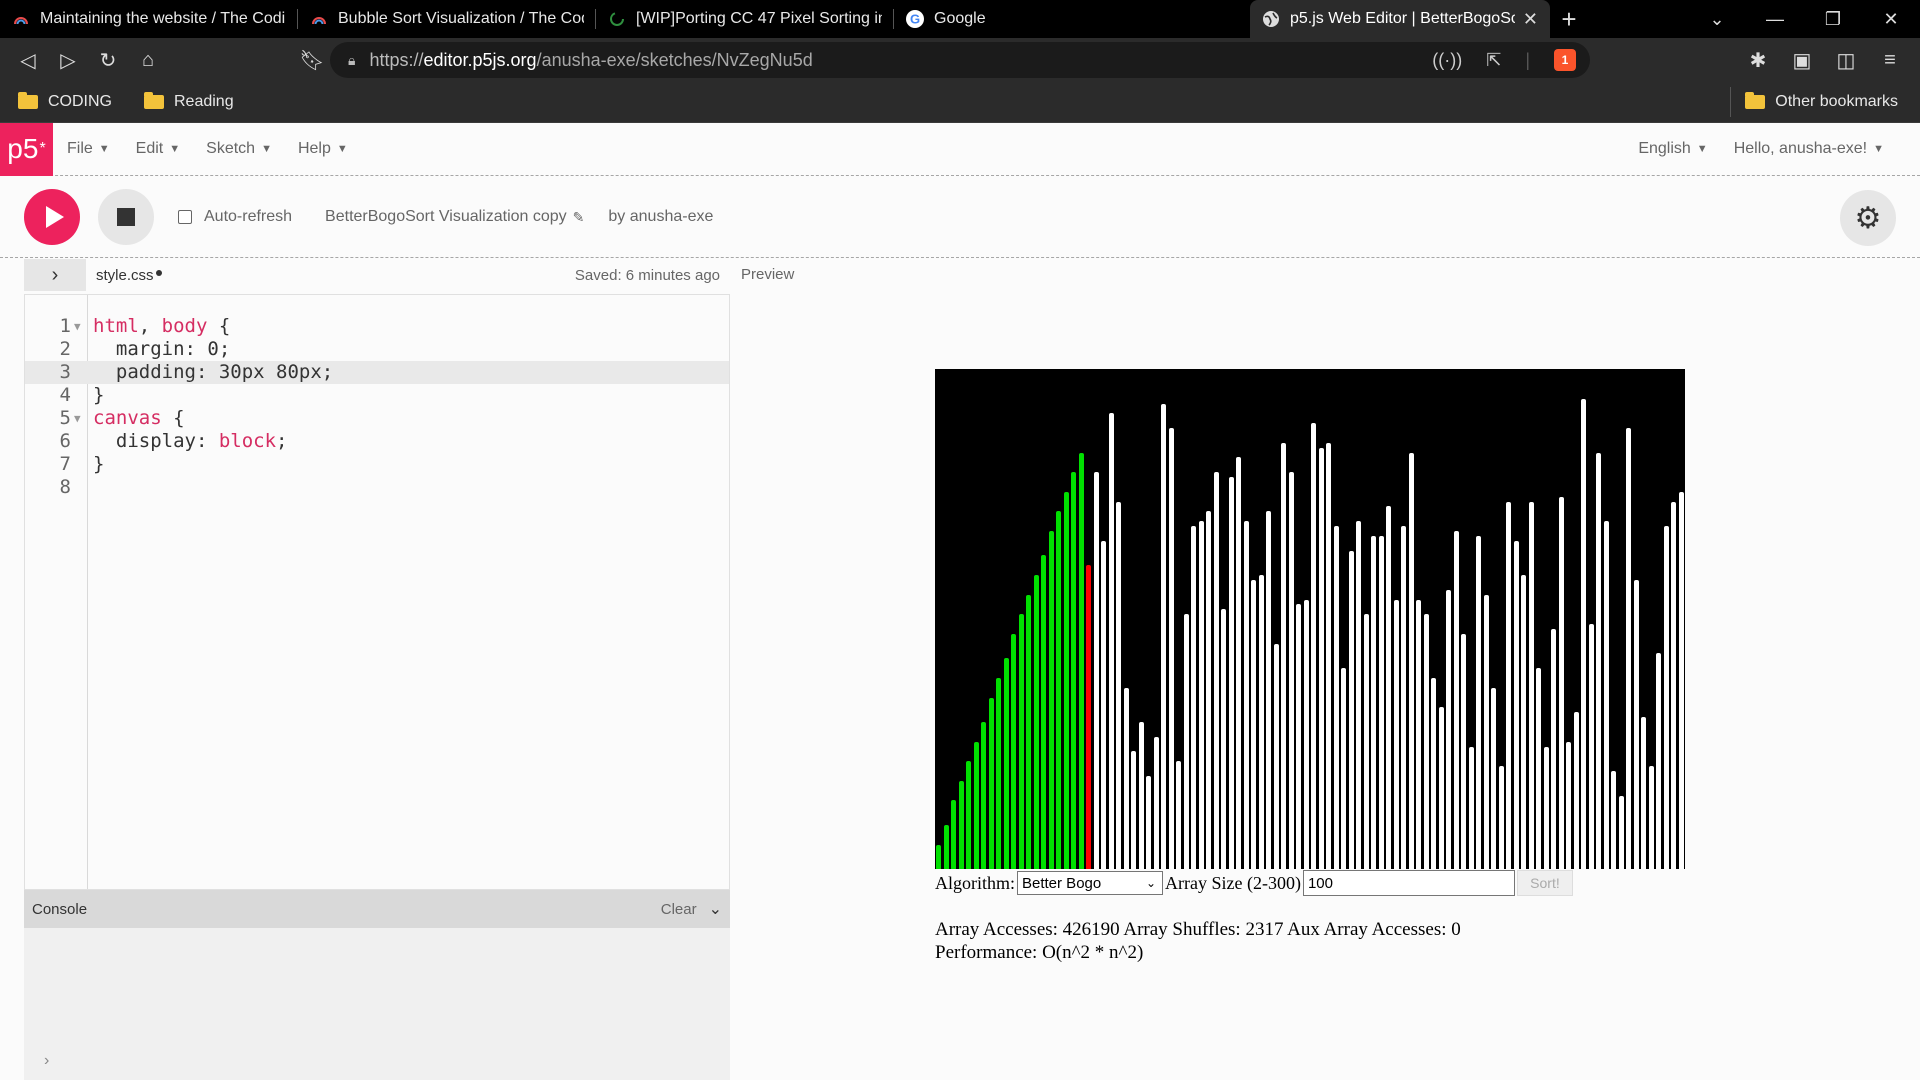  Describe the element at coordinates (1821, 102) in the screenshot. I see `other-bookmarks: Other bookmarks` at that location.